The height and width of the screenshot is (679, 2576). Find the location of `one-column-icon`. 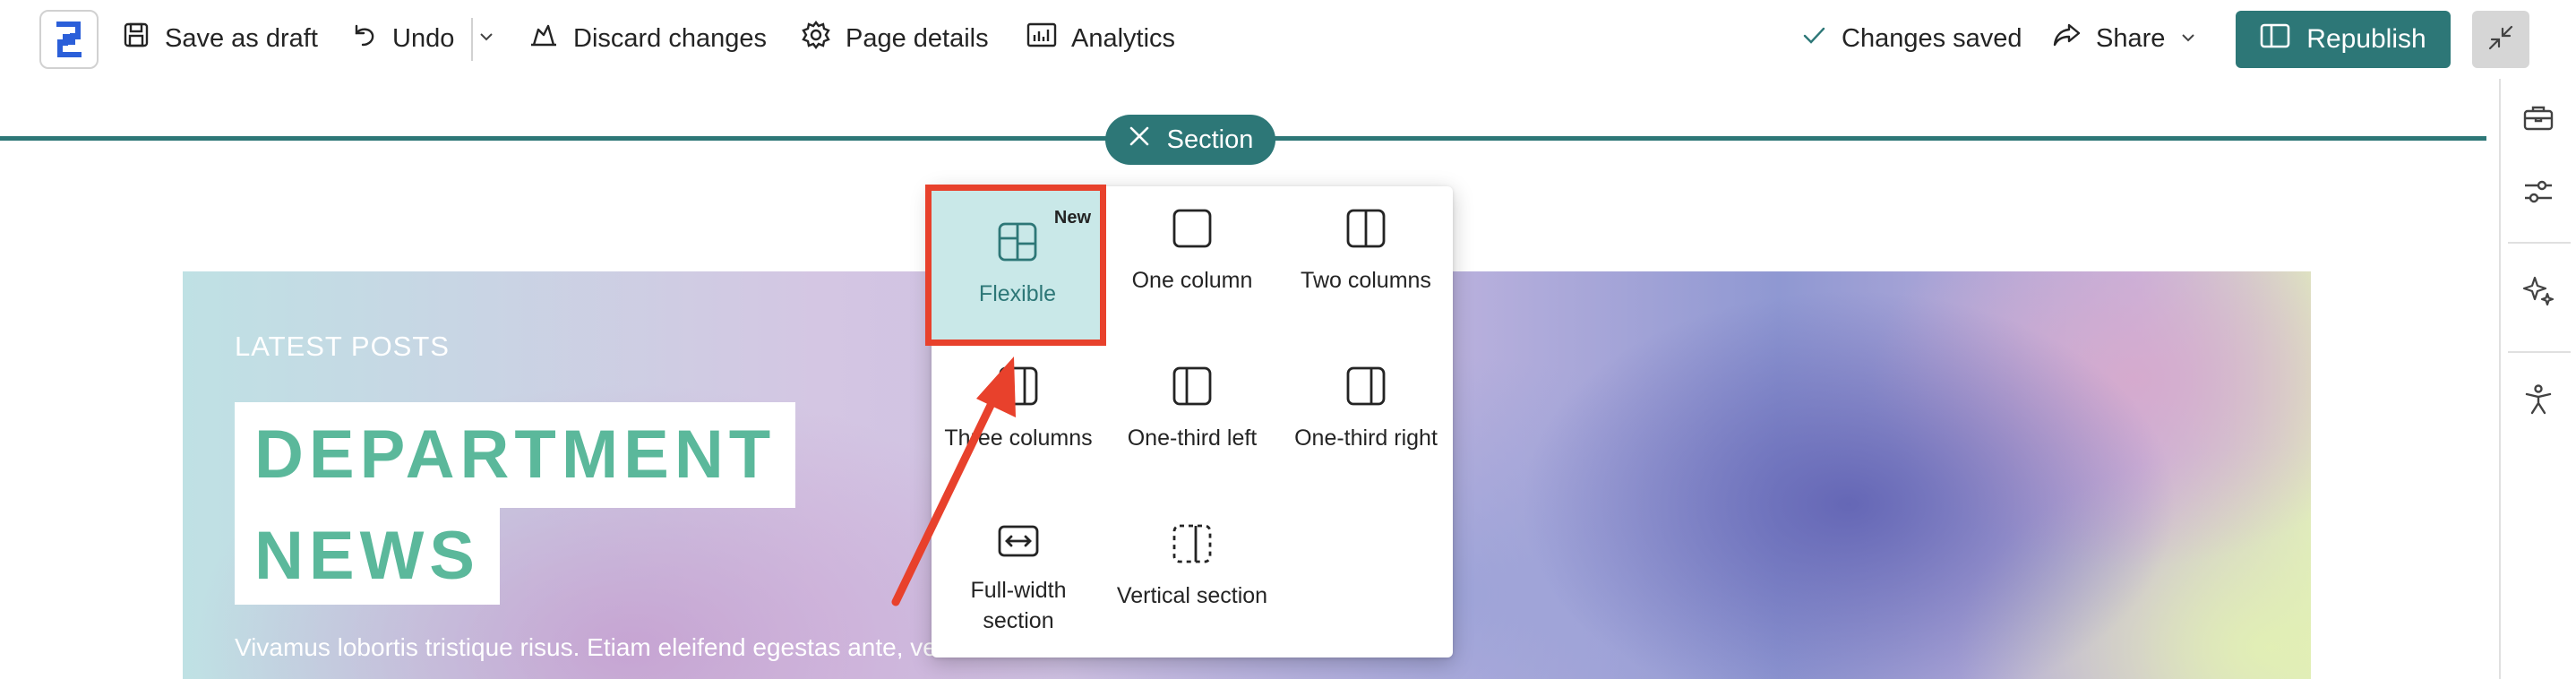

one-column-icon is located at coordinates (1192, 236).